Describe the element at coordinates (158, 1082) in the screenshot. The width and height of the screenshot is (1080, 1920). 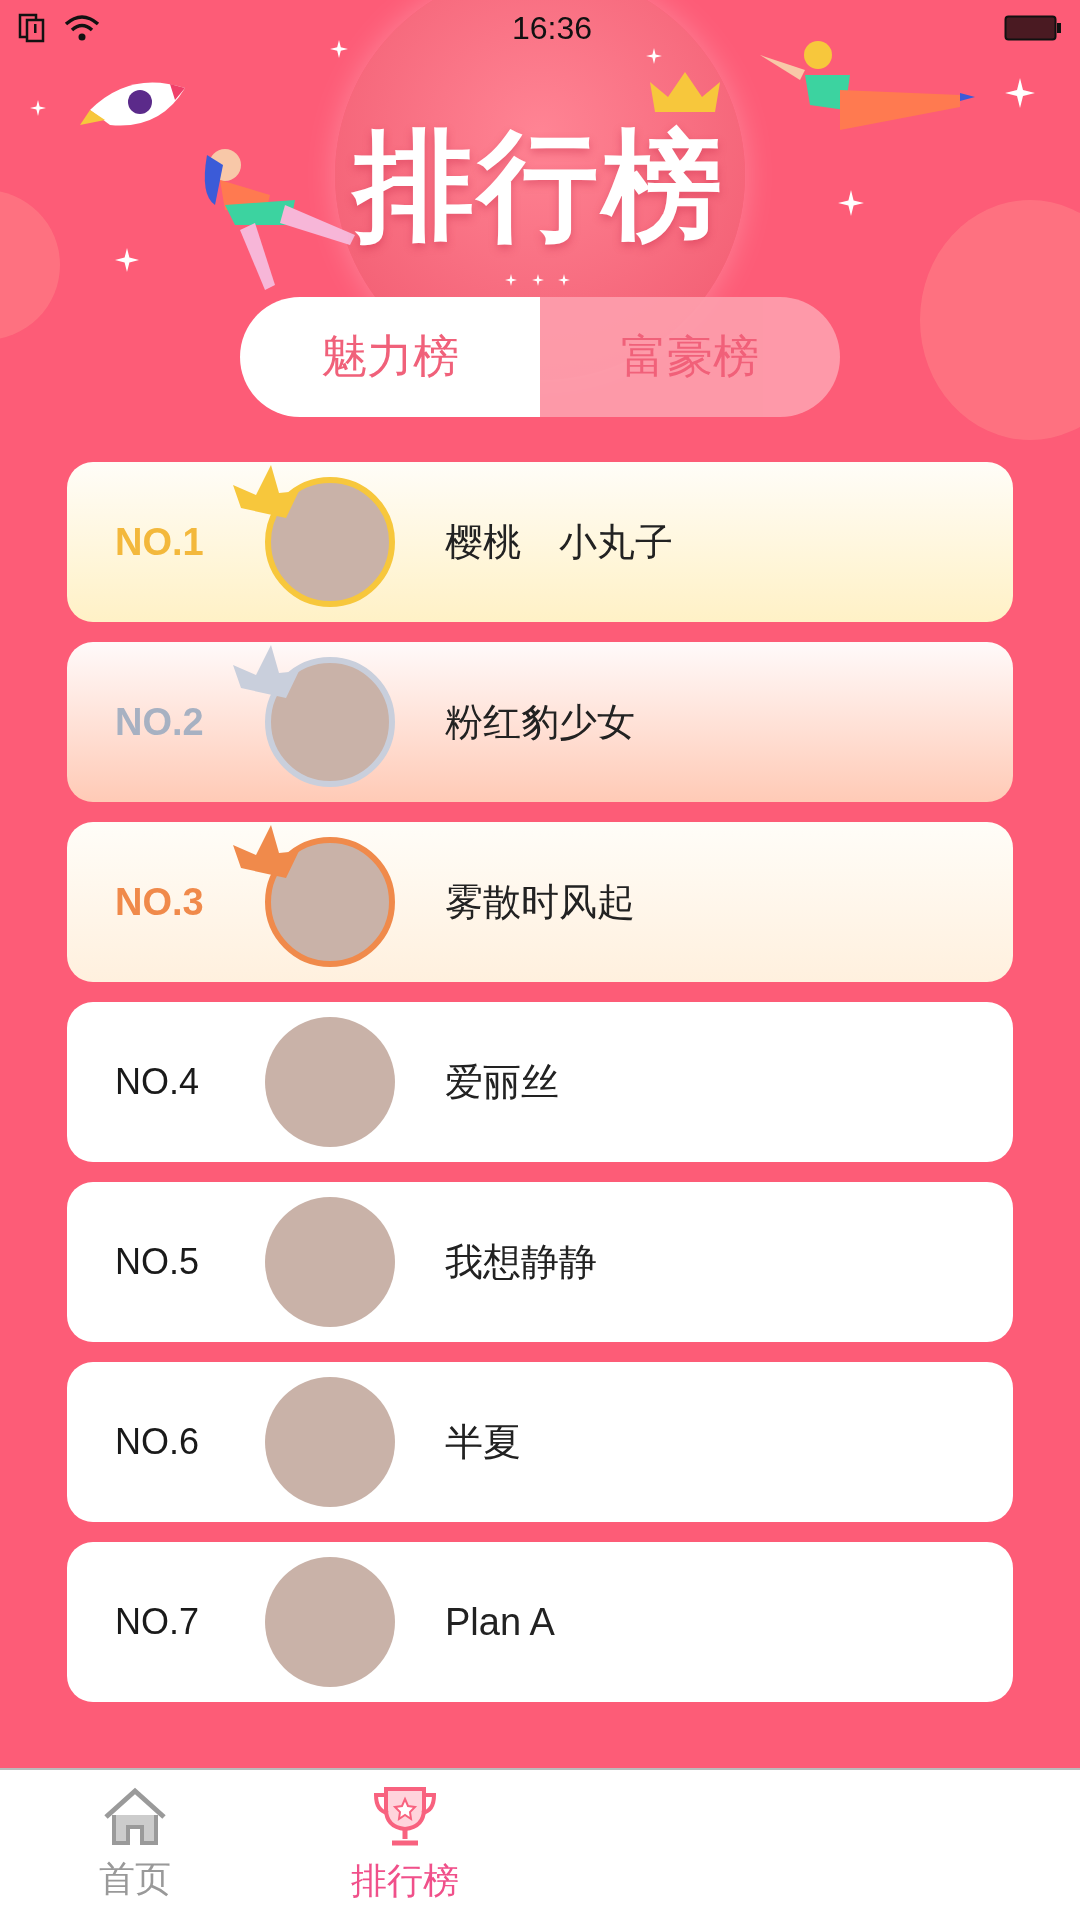
I see `rank-label: NO.4` at that location.